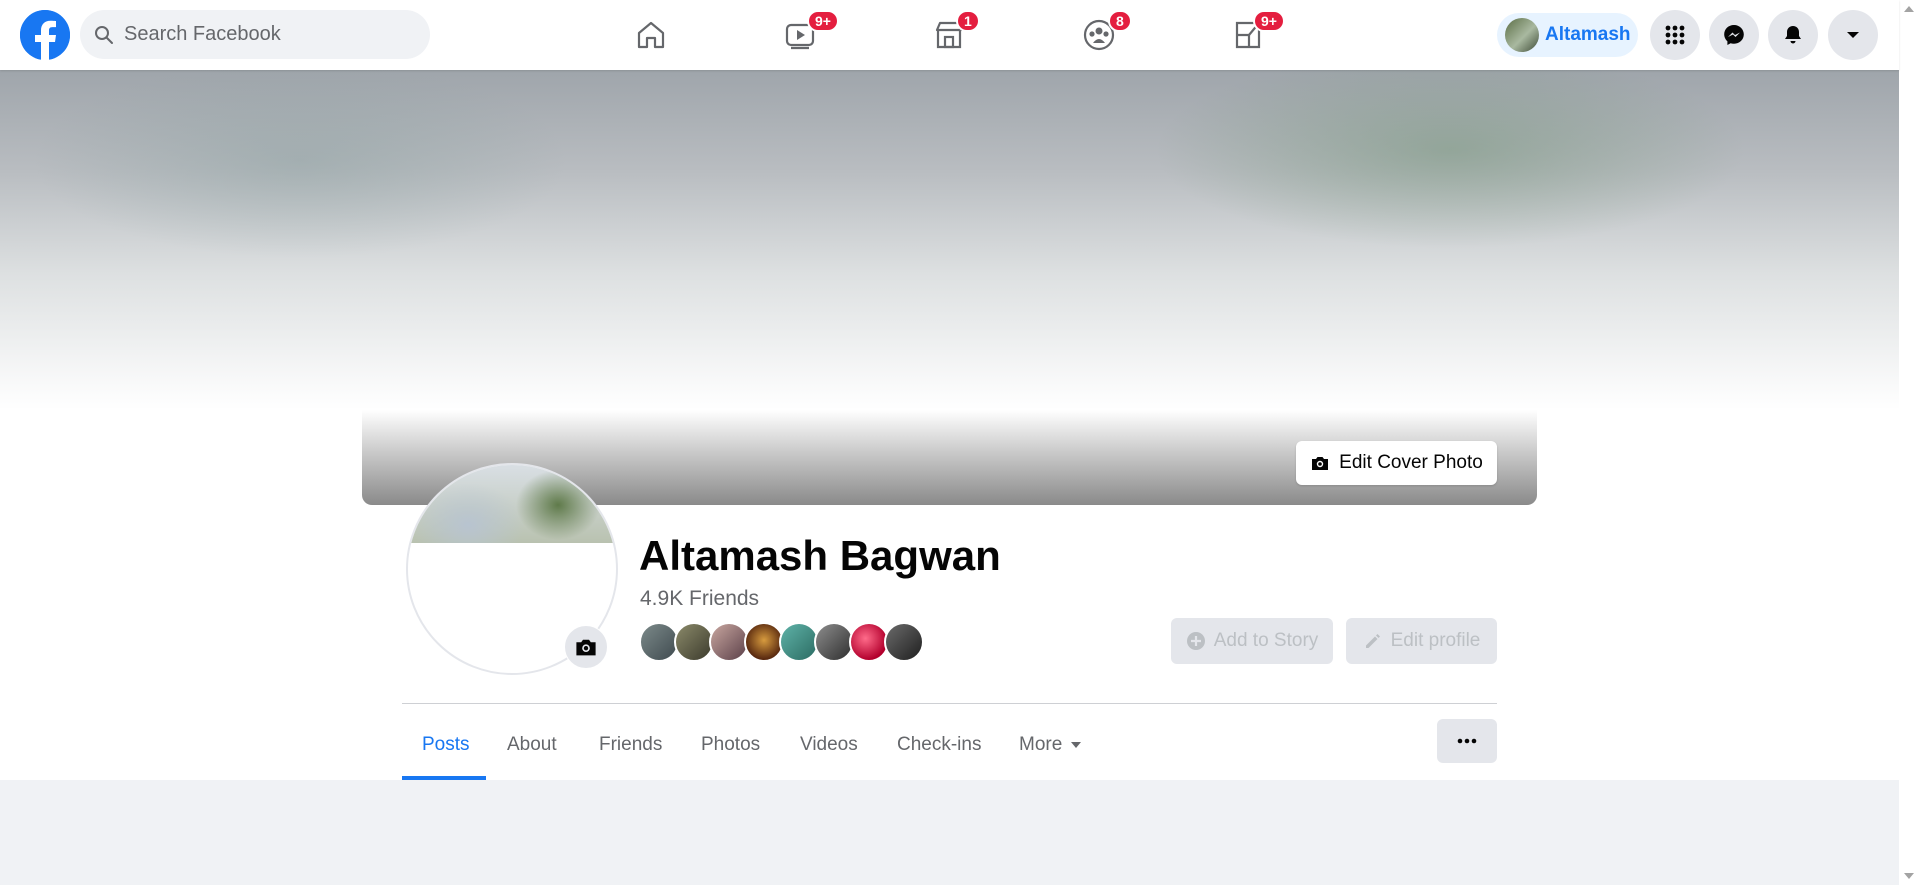 This screenshot has height=885, width=1920. I want to click on tab-more-label: More, so click(1041, 744).